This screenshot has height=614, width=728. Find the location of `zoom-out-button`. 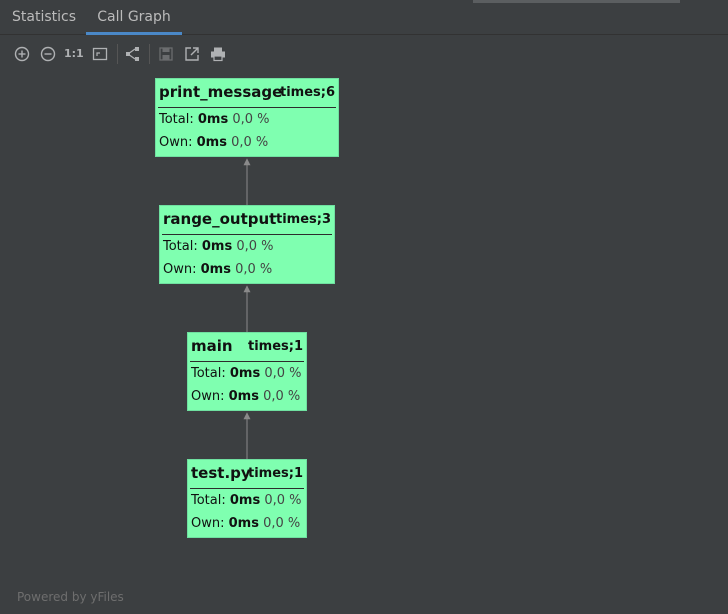

zoom-out-button is located at coordinates (48, 54).